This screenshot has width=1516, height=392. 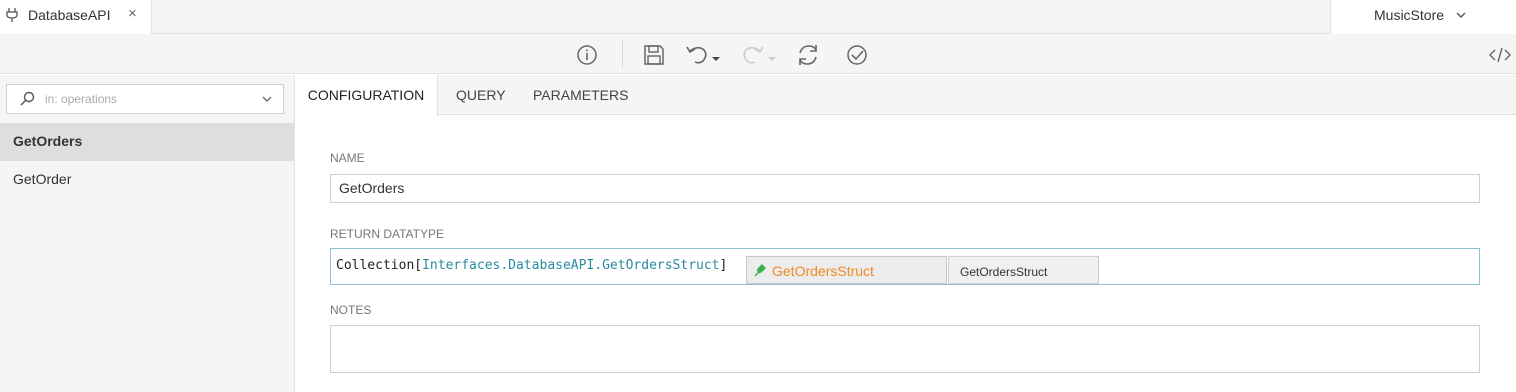 I want to click on undo-icon, so click(x=703, y=55).